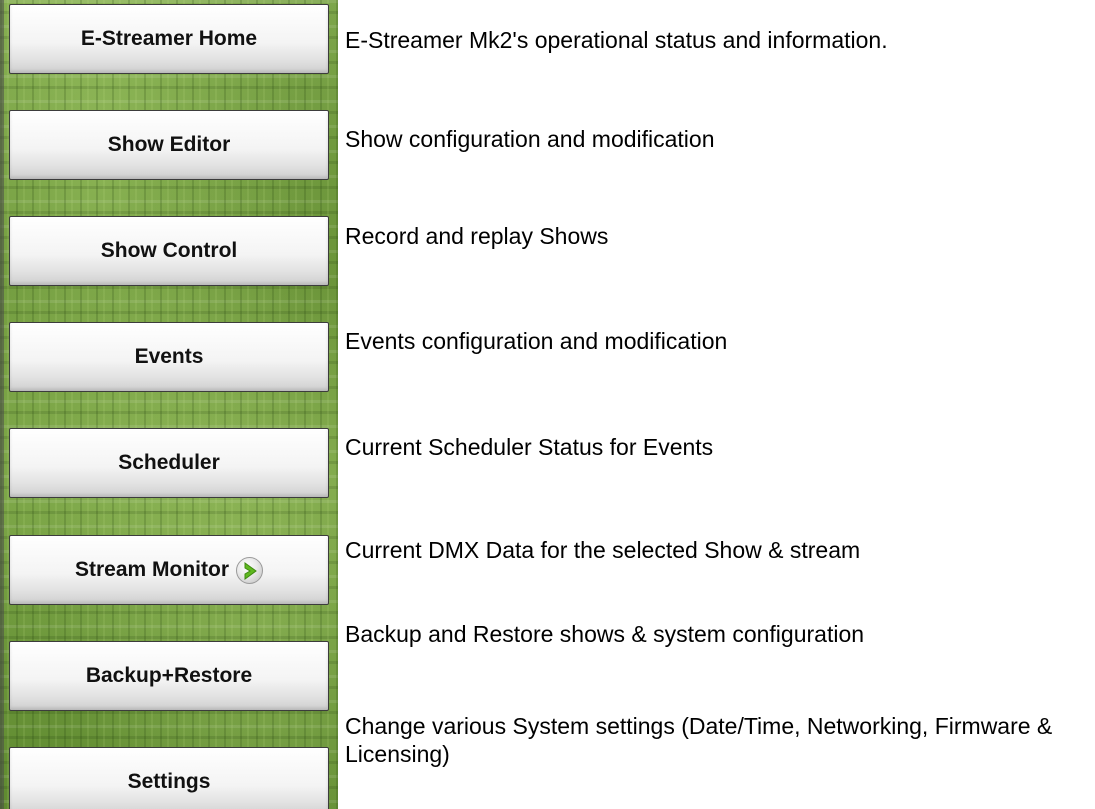 Image resolution: width=1095 pixels, height=809 pixels. I want to click on nav-button-show-control: Show Control, so click(169, 251).